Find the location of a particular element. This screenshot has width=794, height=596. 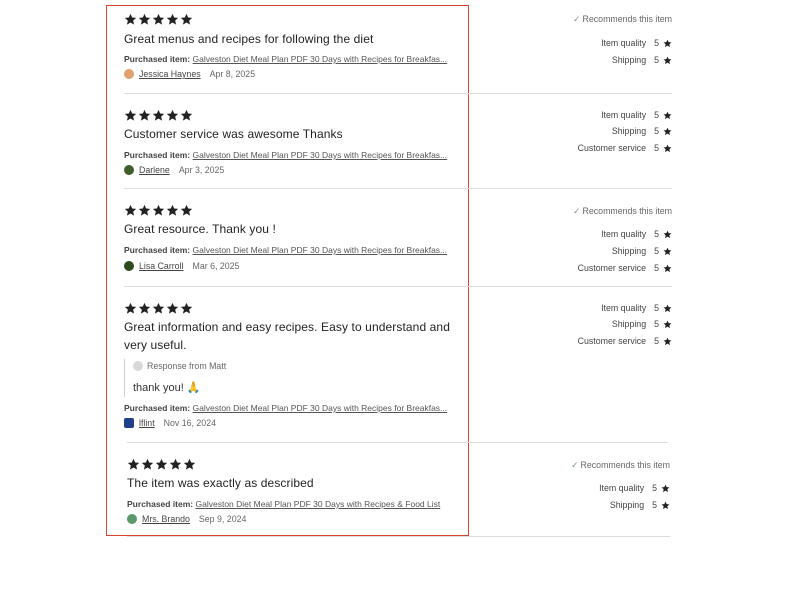

author-row: Mrs. Brando Sep 9, 2024 is located at coordinates (186, 519).